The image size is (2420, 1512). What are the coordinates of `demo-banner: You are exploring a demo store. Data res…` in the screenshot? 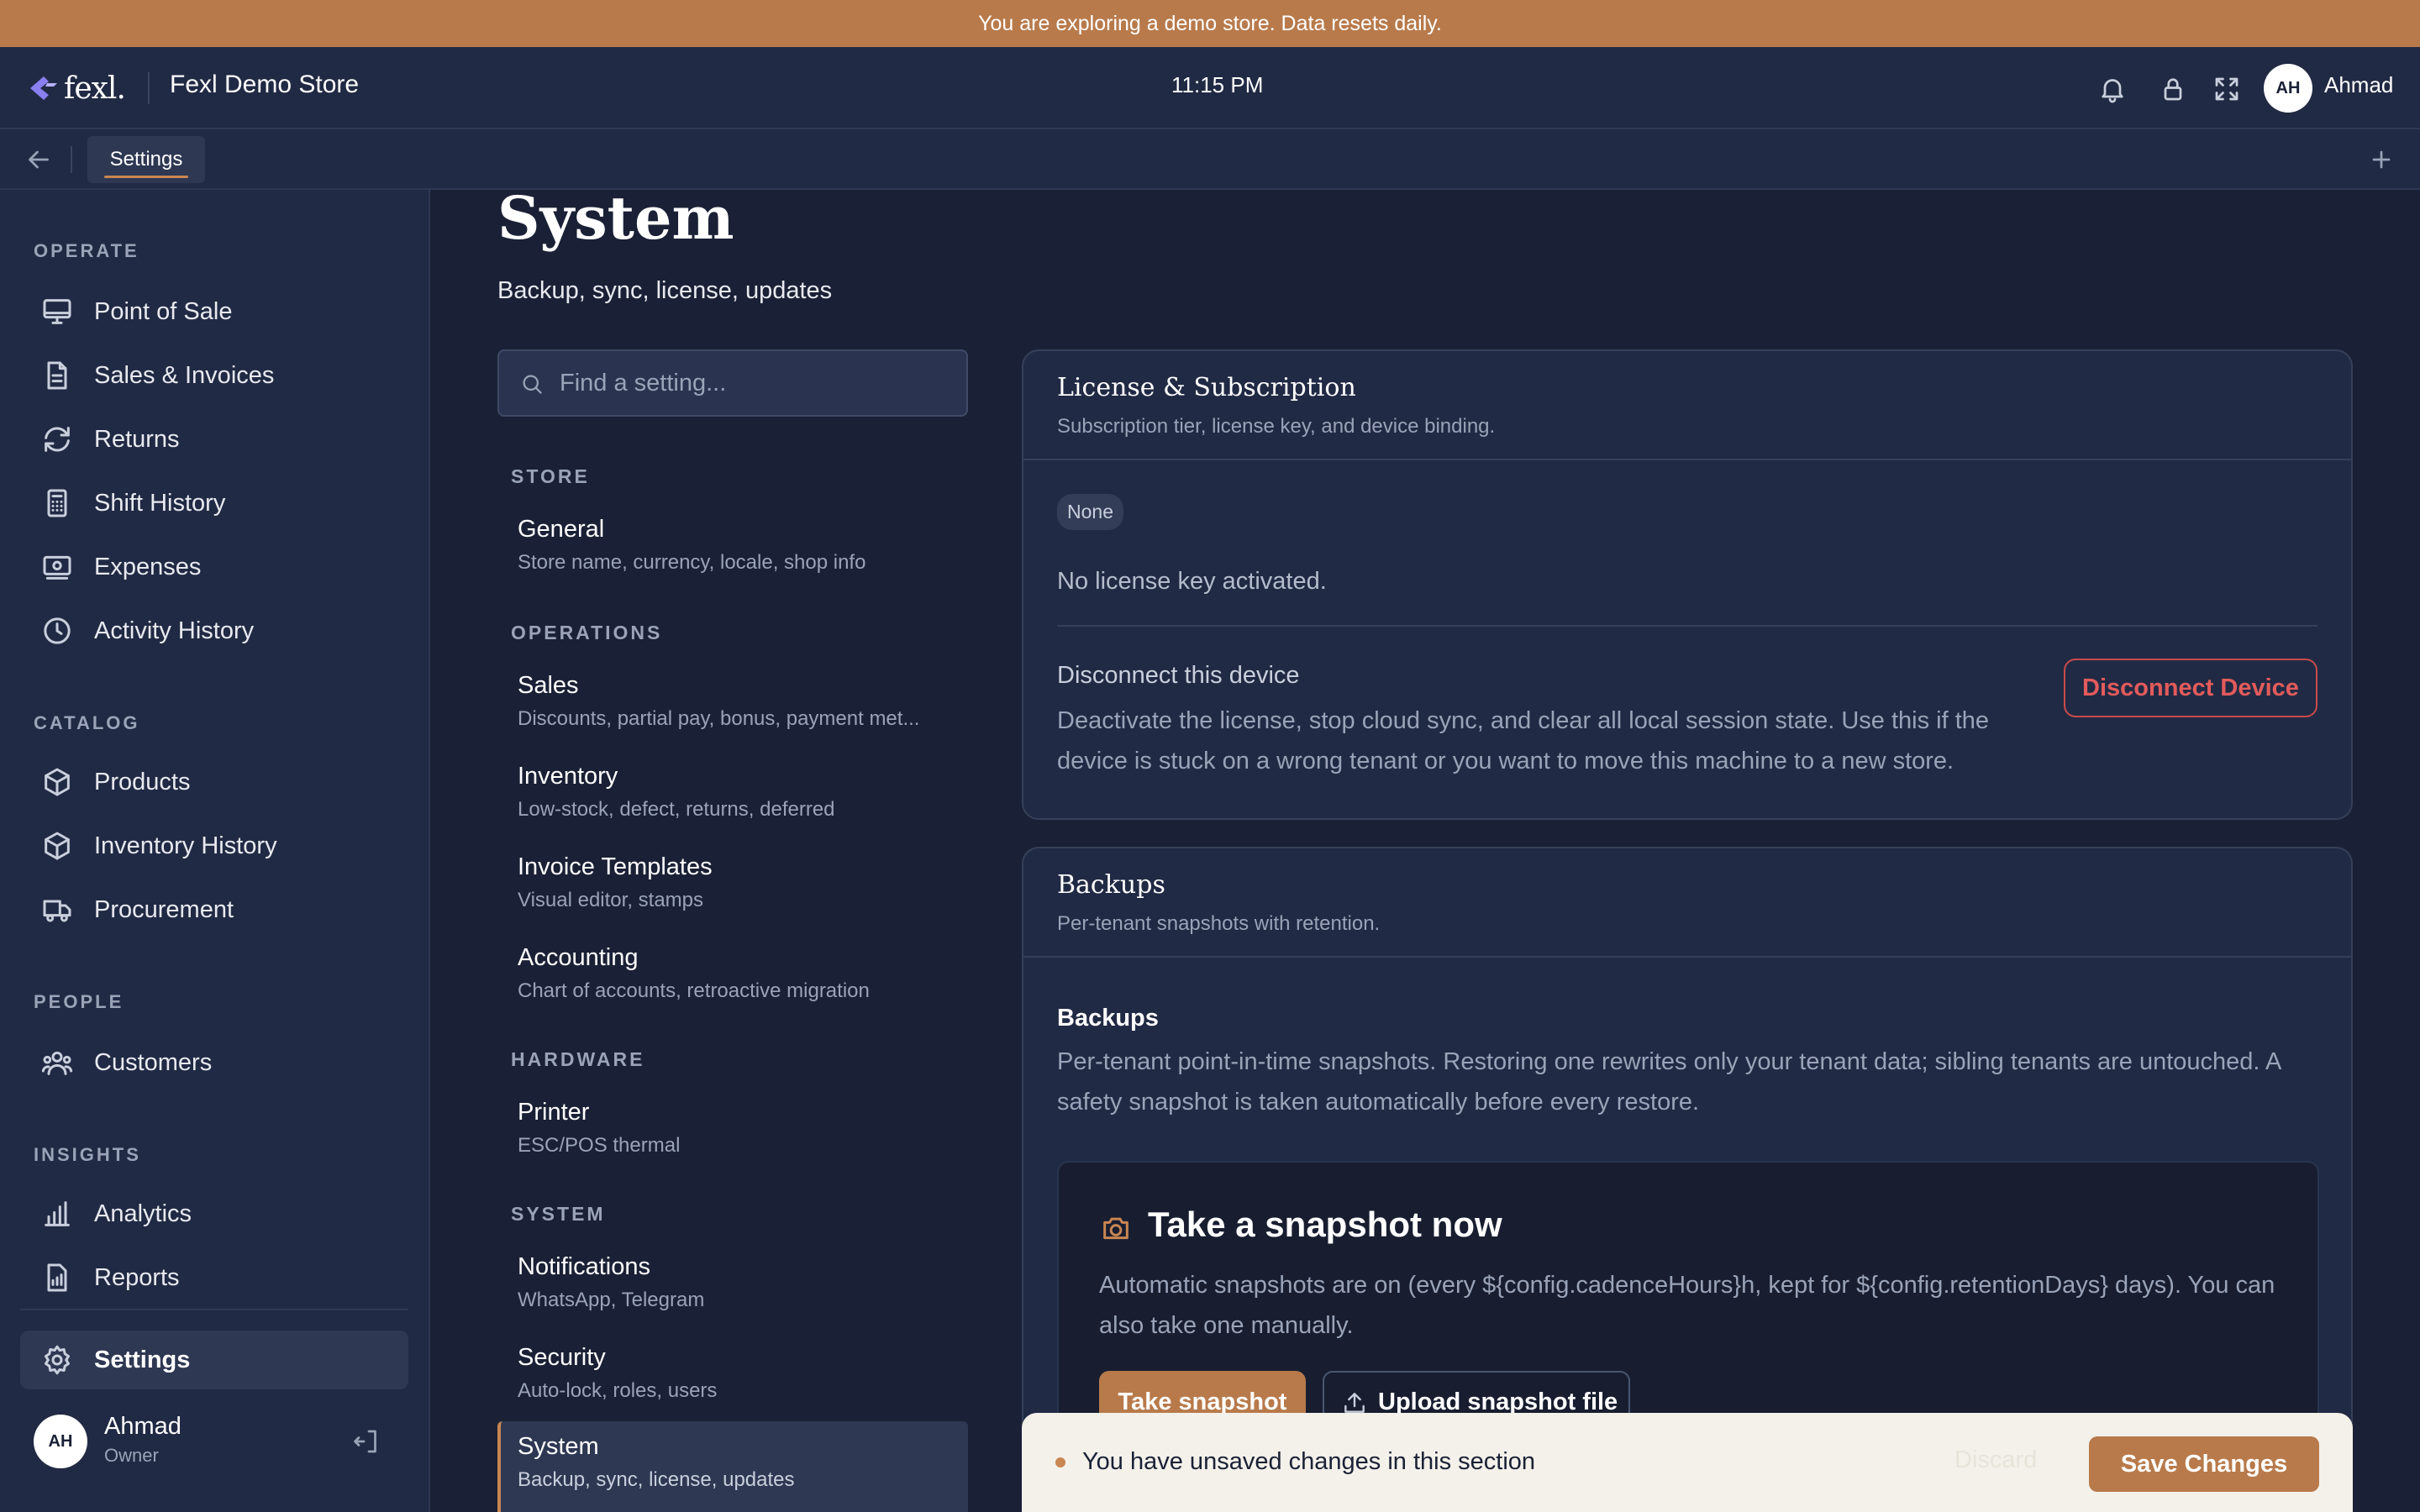 It's located at (1210, 23).